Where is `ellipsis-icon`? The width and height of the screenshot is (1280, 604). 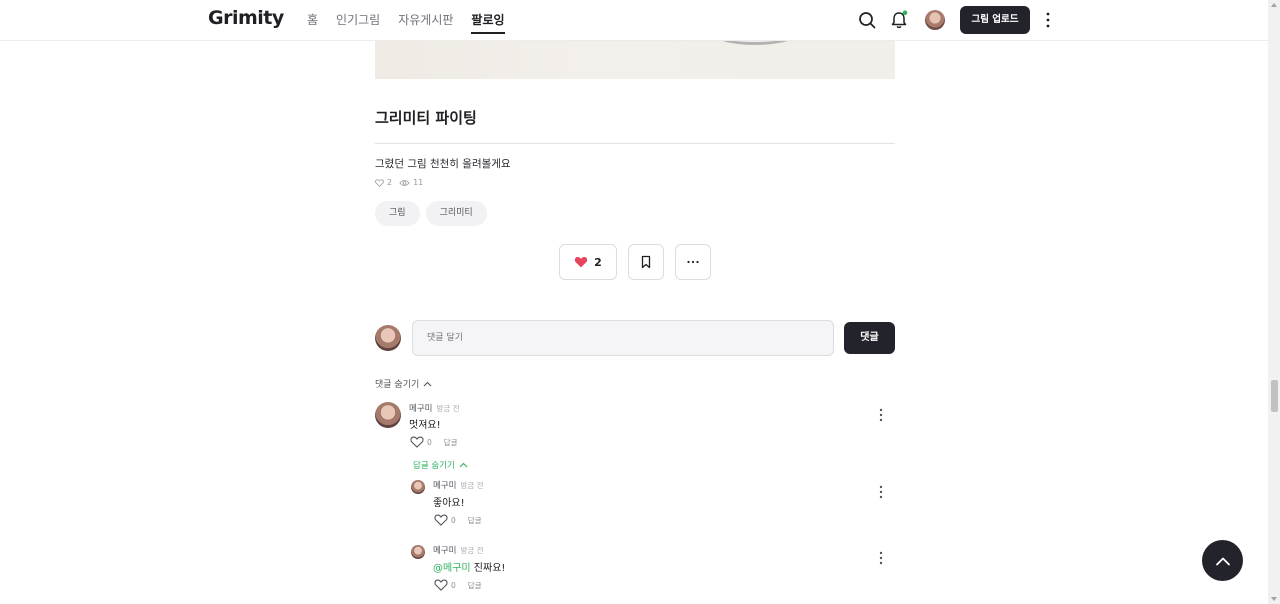 ellipsis-icon is located at coordinates (693, 262).